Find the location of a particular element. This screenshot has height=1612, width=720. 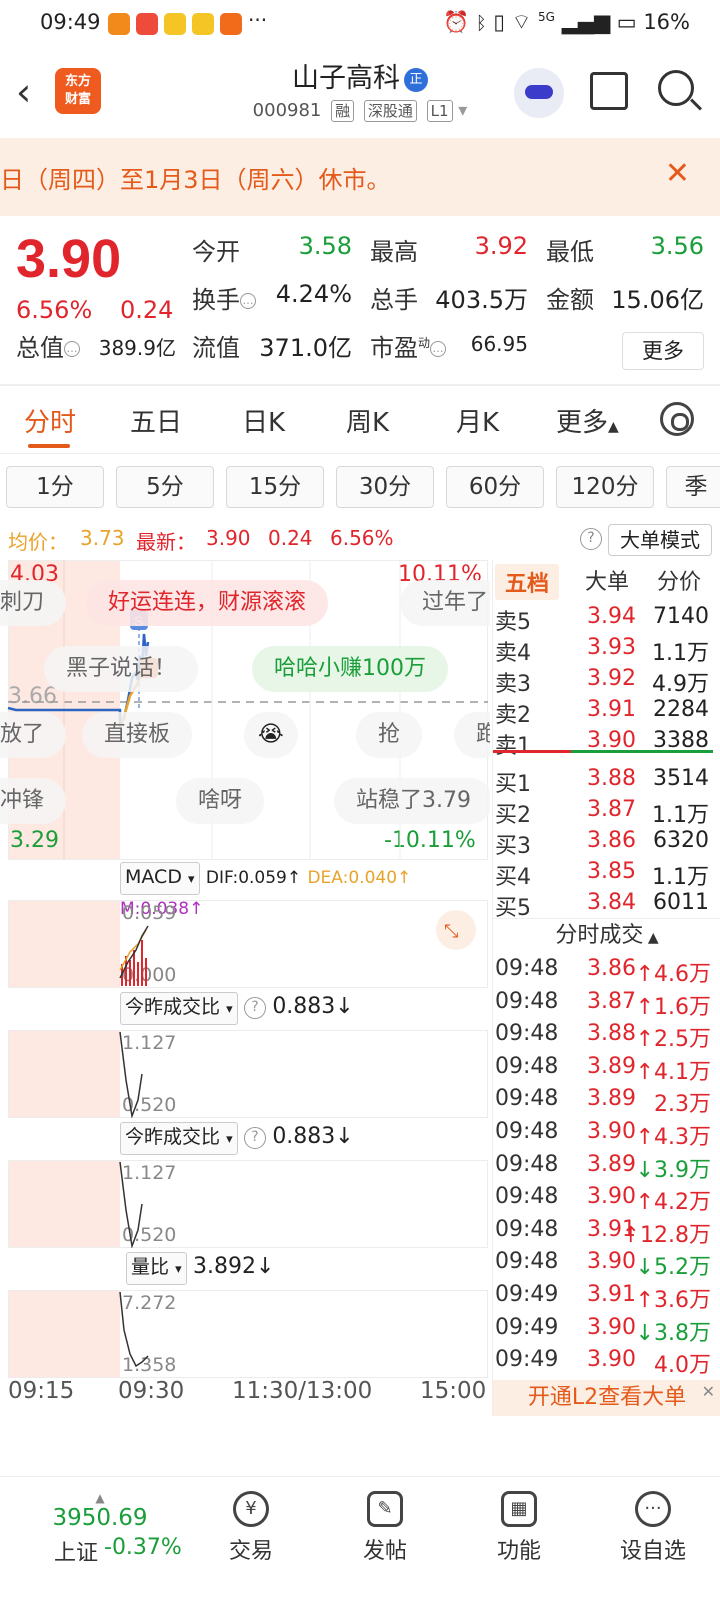

tab-five-level: 五档 is located at coordinates (527, 582).